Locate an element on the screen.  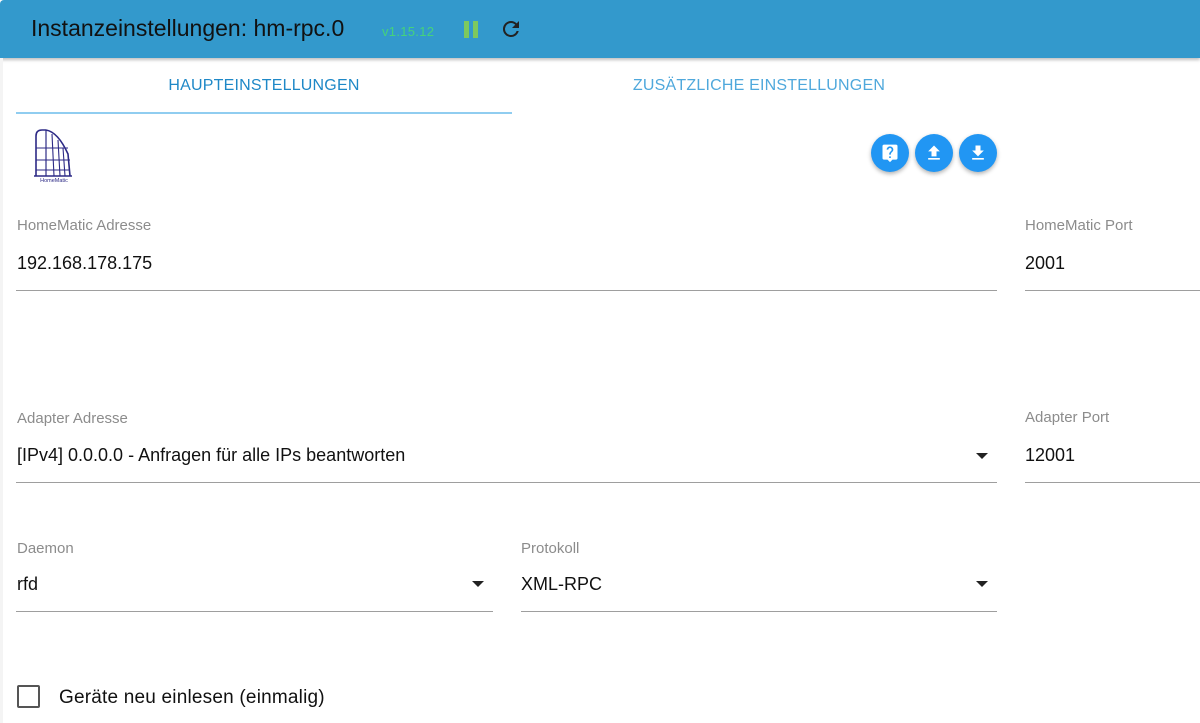
version-badge: v1.15.12 is located at coordinates (408, 31).